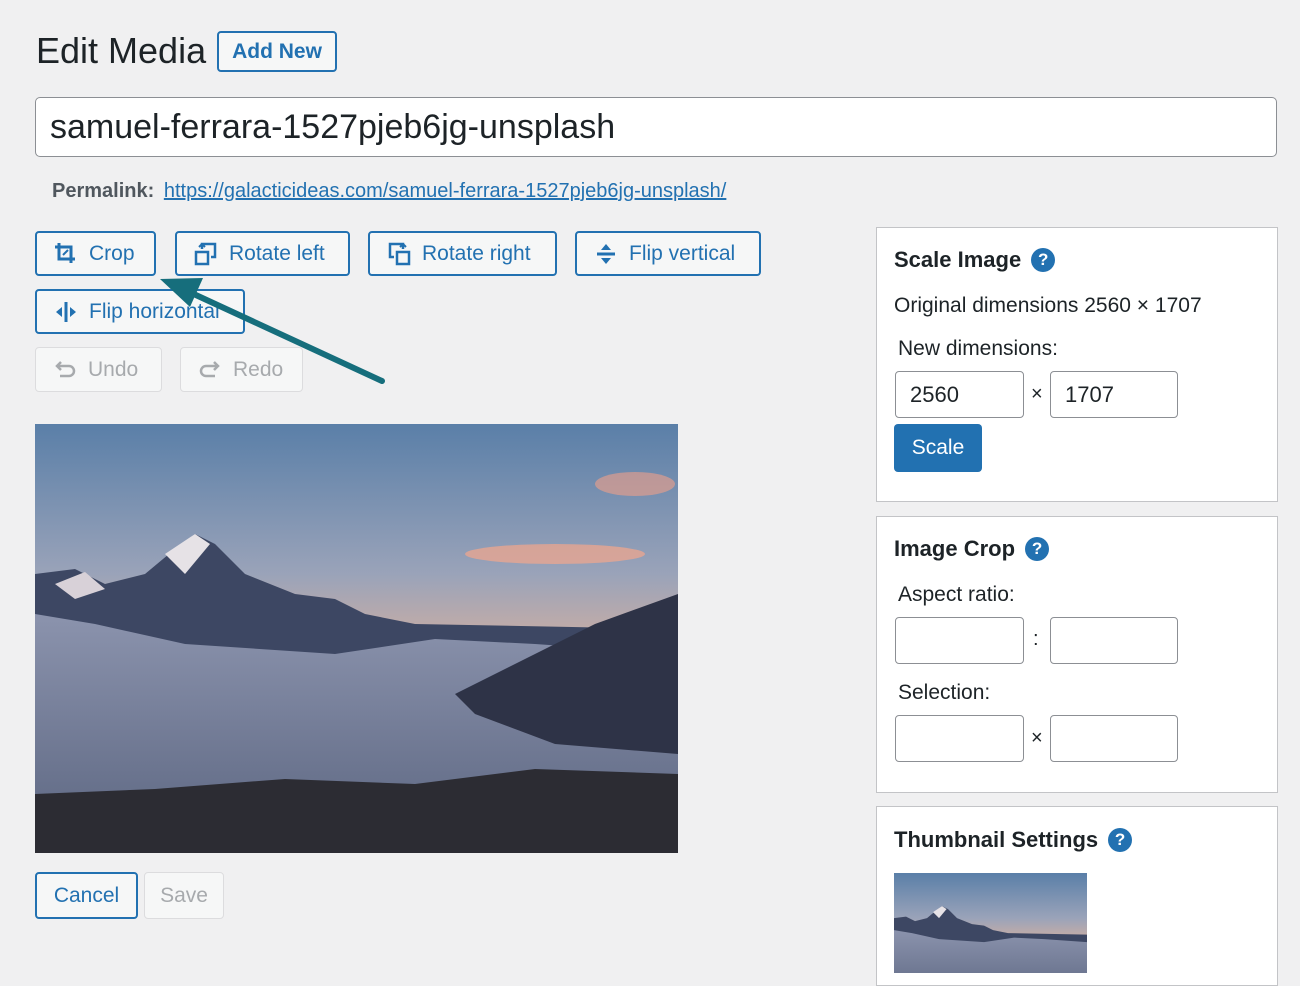 Image resolution: width=1300 pixels, height=986 pixels. I want to click on thumbnail-preview, so click(990, 923).